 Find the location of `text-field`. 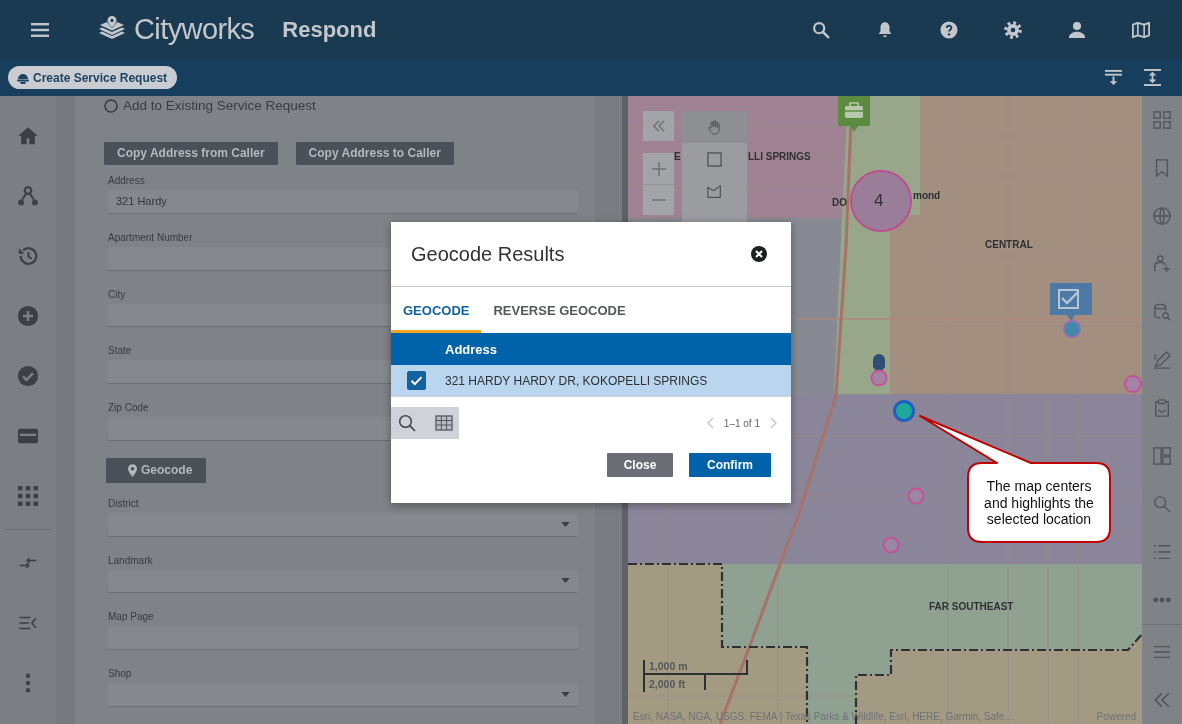

text-field is located at coordinates (343, 638).